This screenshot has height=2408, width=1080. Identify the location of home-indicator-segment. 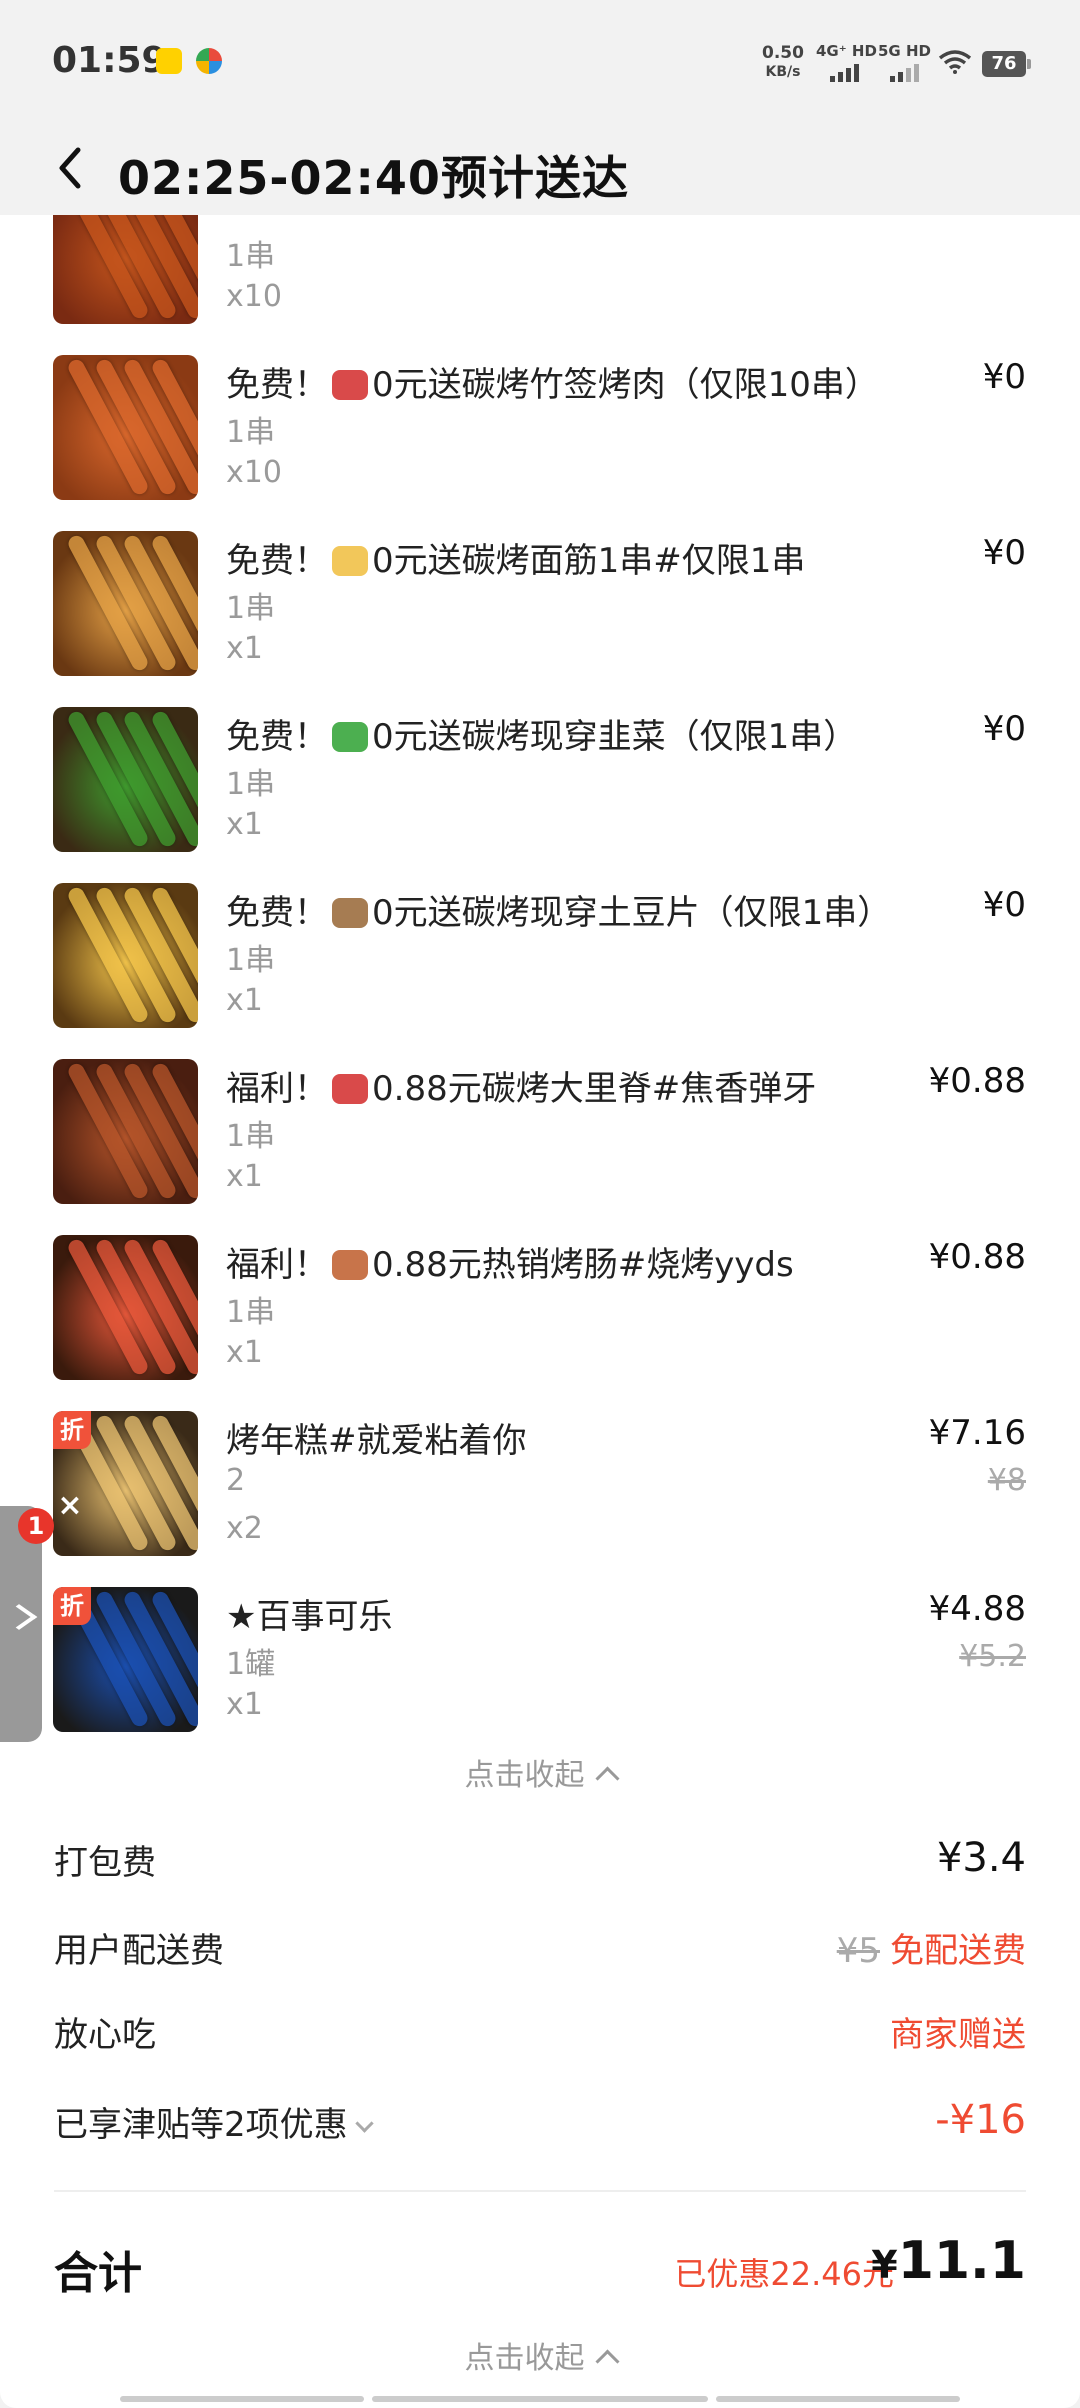
(540, 2399).